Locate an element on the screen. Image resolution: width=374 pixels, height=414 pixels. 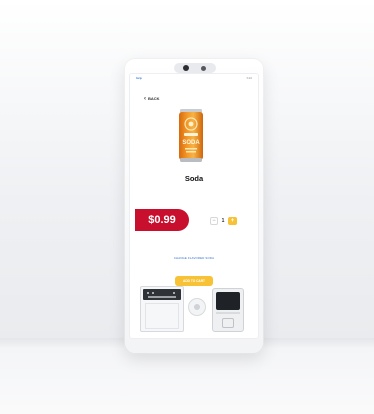
sensor-icon is located at coordinates (203, 68).